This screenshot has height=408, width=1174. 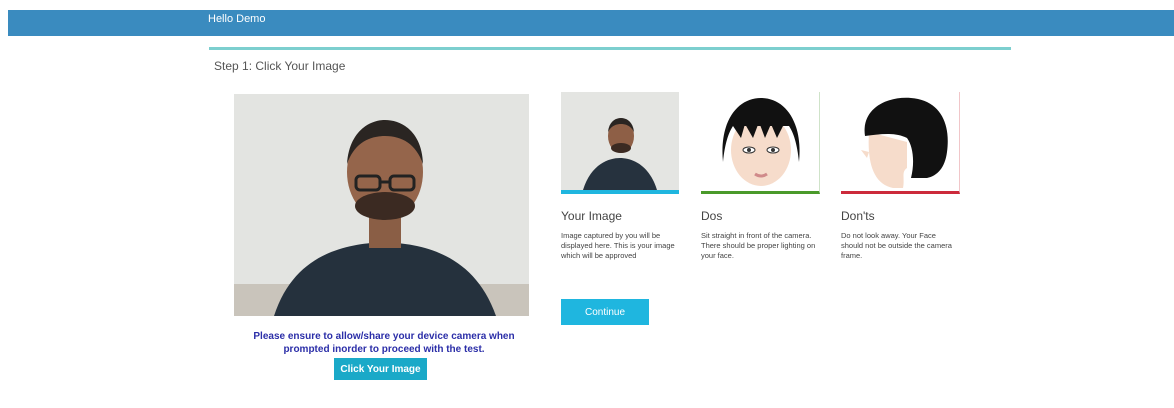 I want to click on donts-title: Don'ts, so click(x=858, y=216).